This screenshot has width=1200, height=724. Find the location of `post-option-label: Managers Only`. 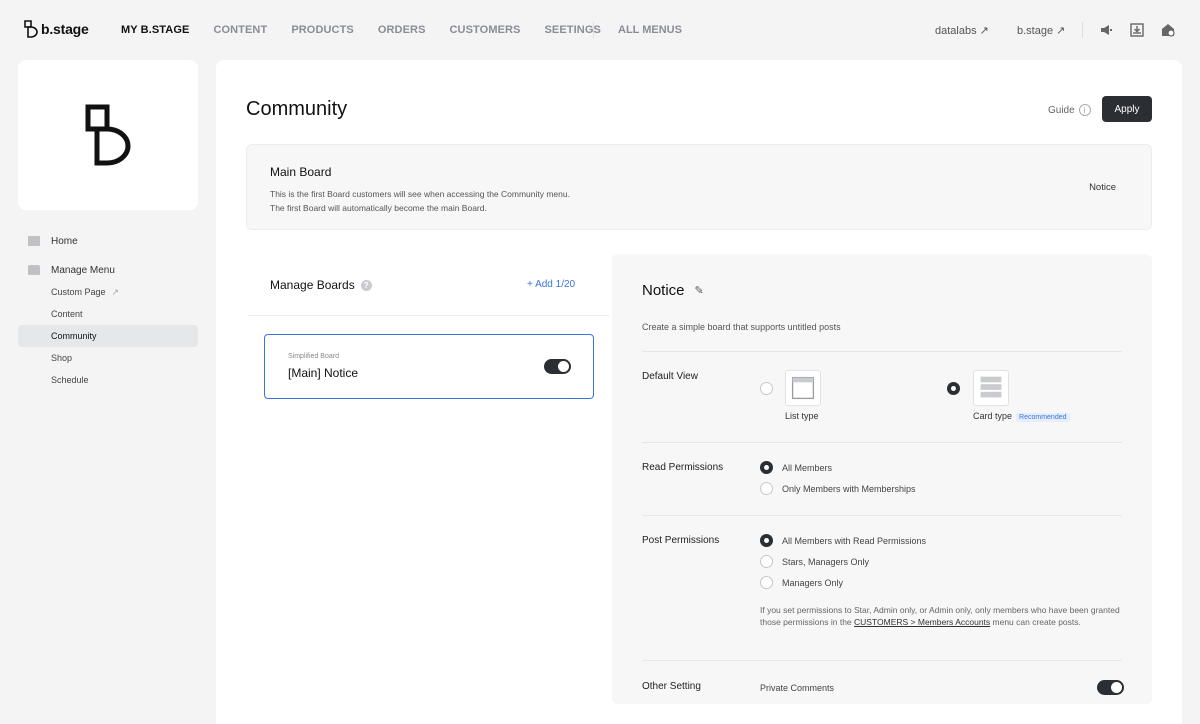

post-option-label: Managers Only is located at coordinates (813, 583).